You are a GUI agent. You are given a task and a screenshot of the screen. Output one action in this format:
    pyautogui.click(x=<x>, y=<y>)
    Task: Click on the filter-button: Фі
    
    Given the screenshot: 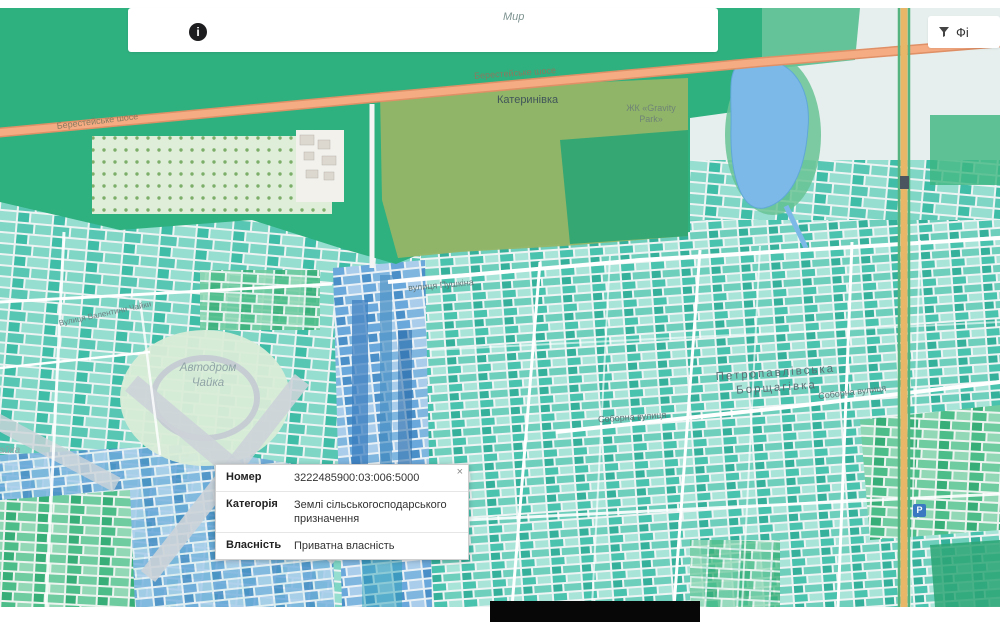 What is the action you would take?
    pyautogui.click(x=964, y=32)
    